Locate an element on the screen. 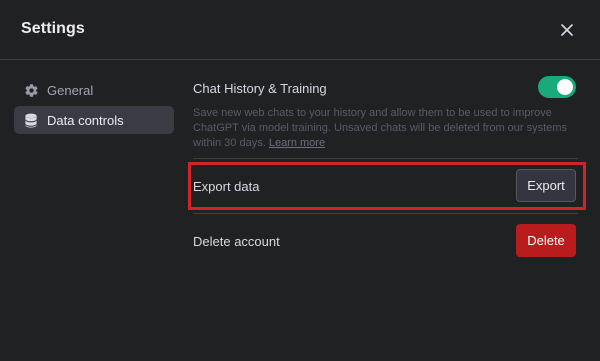  close-button is located at coordinates (567, 30).